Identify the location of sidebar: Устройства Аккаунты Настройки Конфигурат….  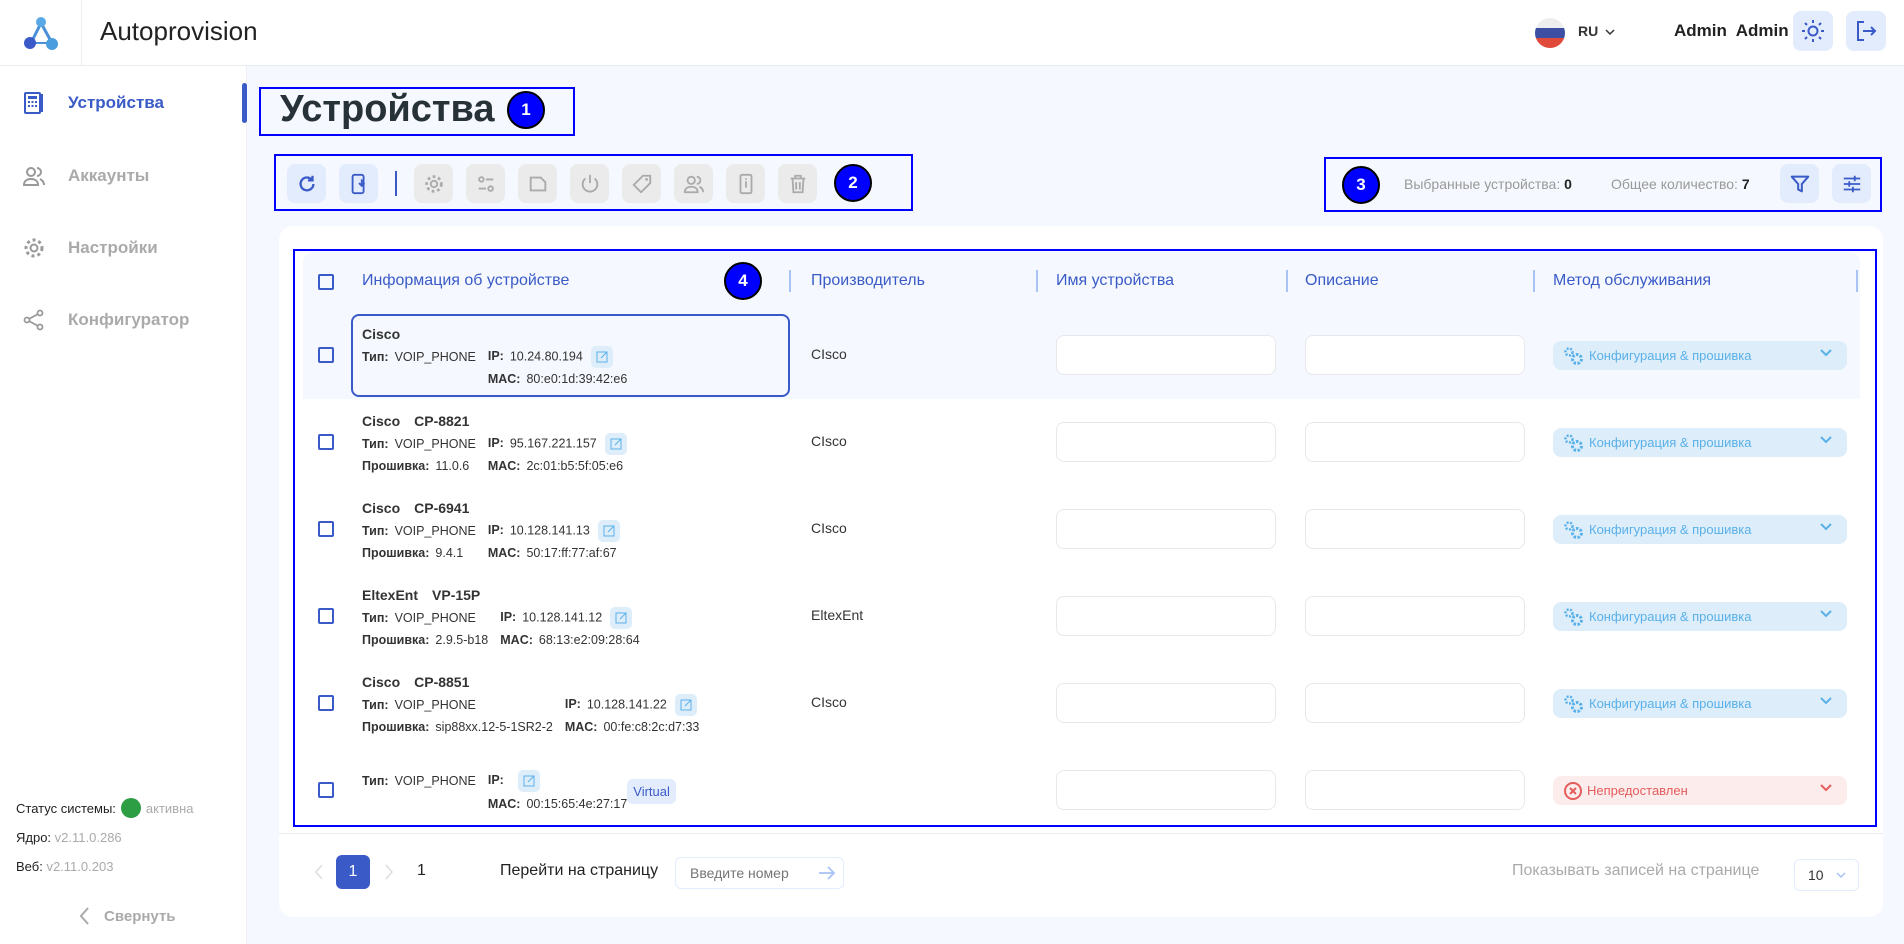
(123, 505).